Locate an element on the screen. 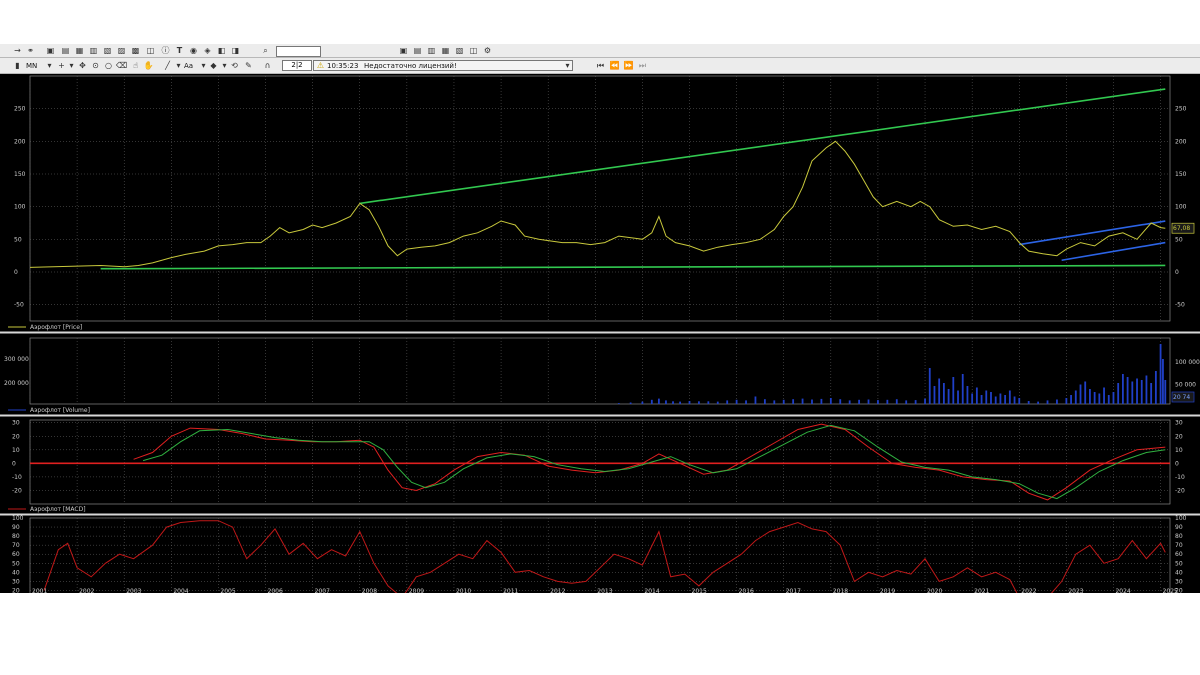  x-axis-year-label: 2021 is located at coordinates (981, 590).